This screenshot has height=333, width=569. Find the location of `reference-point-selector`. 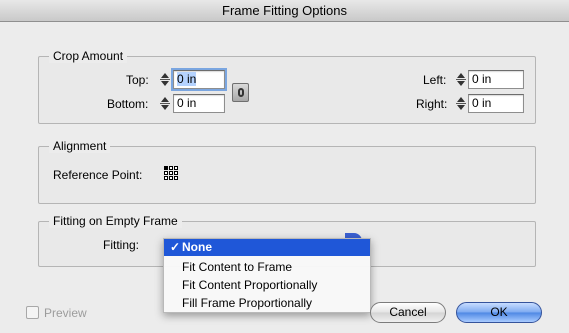

reference-point-selector is located at coordinates (171, 173).